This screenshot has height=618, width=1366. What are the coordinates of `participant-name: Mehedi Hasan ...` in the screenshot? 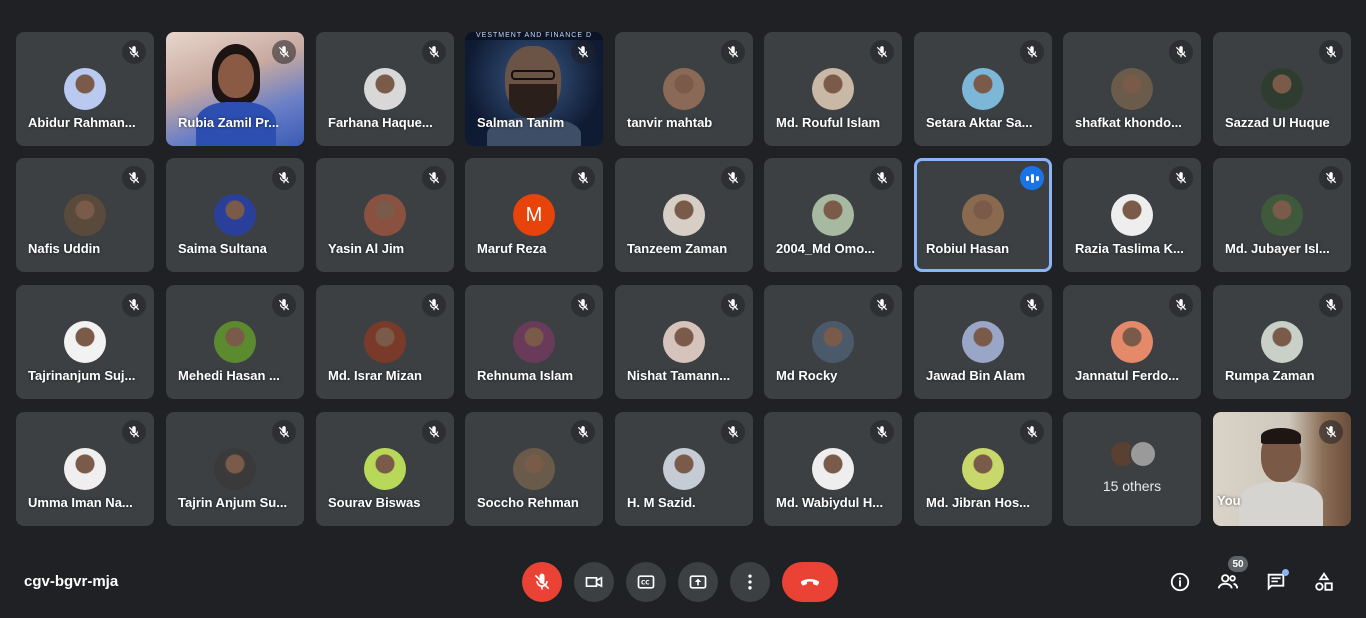 It's located at (229, 375).